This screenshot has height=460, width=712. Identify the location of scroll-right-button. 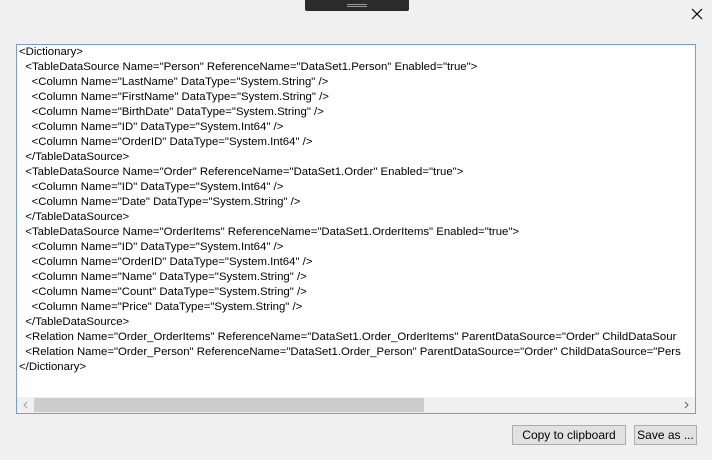
(687, 405).